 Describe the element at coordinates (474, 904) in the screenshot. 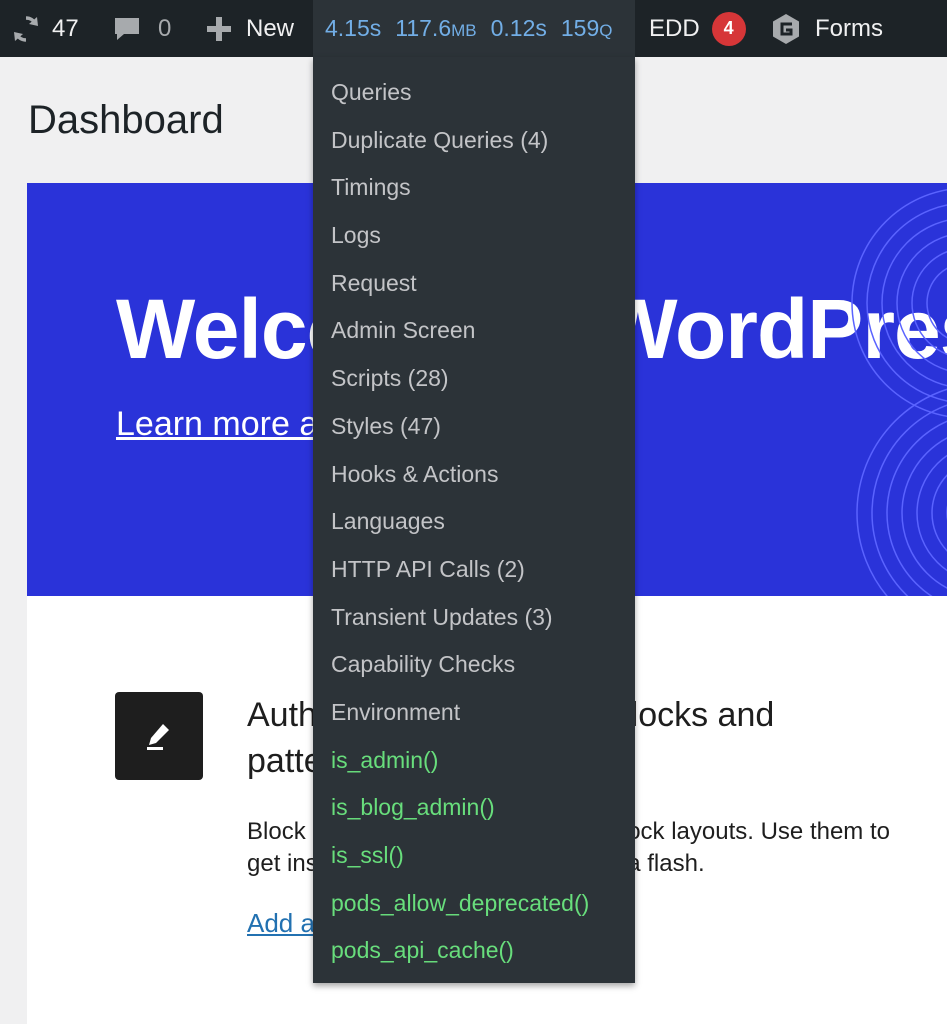

I see `qm-conditional-pods-allow-deprecated: pods_allow_deprecated()` at that location.